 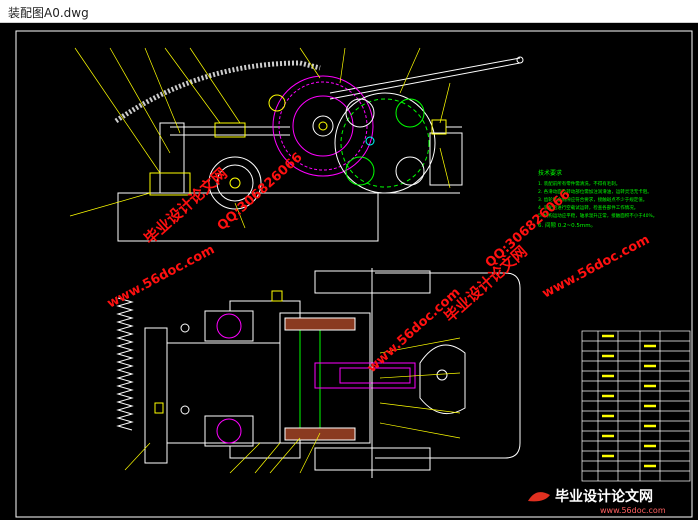 I want to click on title-bar: 装配图A0.dwg, so click(x=349, y=11).